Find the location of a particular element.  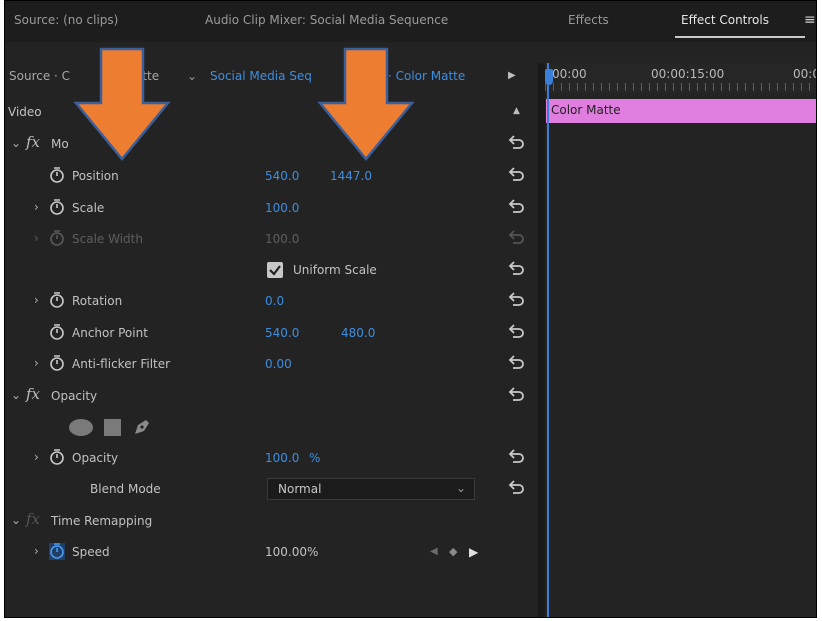

blend-mode-value: Normal is located at coordinates (300, 489).